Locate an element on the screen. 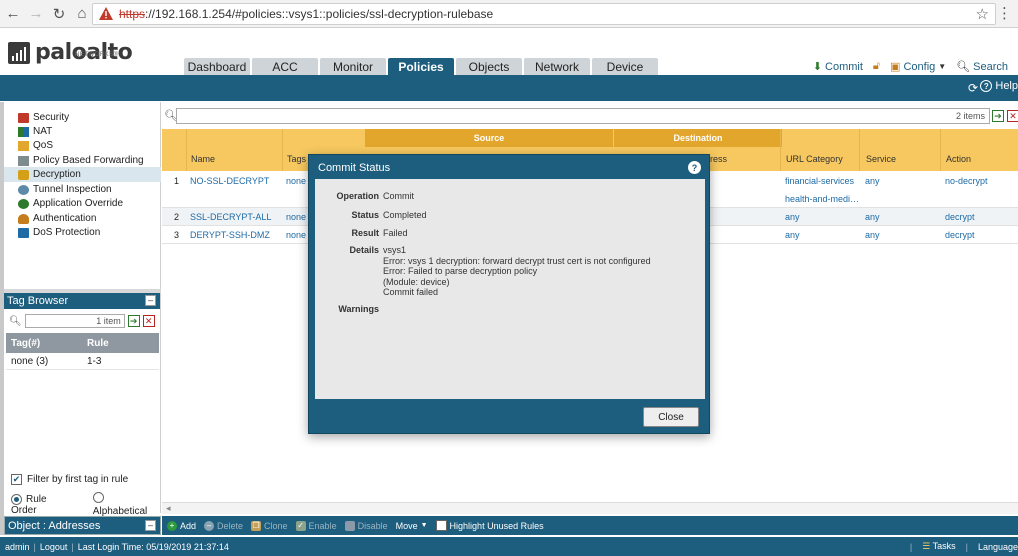 The width and height of the screenshot is (1018, 556). highlight-unused-rules: Highlight Unused Rules is located at coordinates (489, 525).